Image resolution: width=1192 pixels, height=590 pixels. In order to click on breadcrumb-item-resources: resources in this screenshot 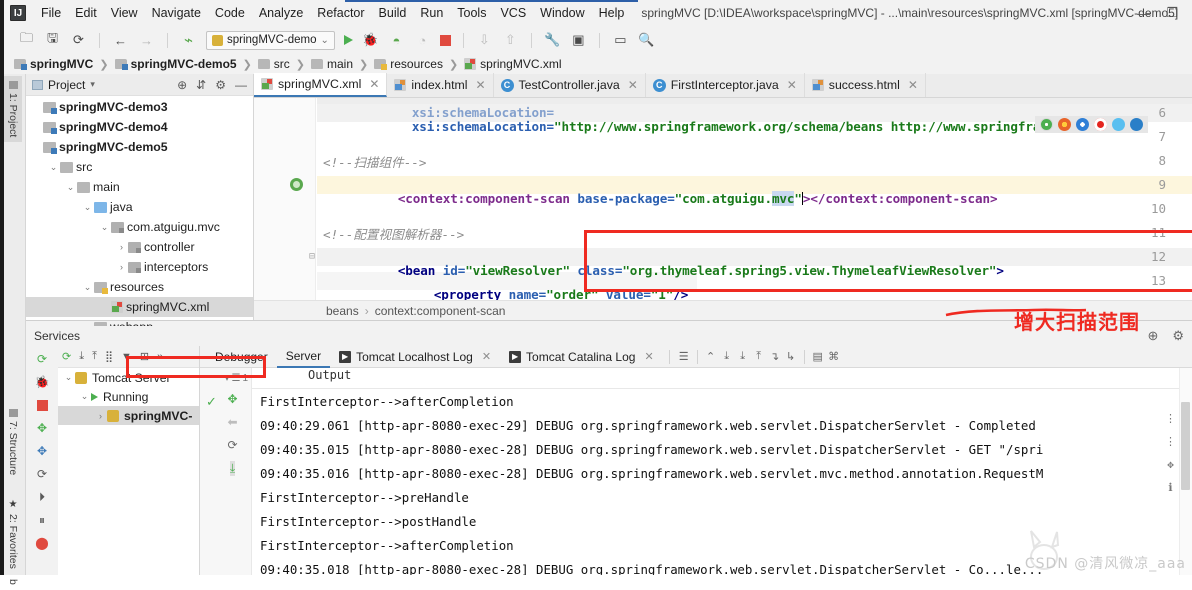, I will do `click(408, 64)`.